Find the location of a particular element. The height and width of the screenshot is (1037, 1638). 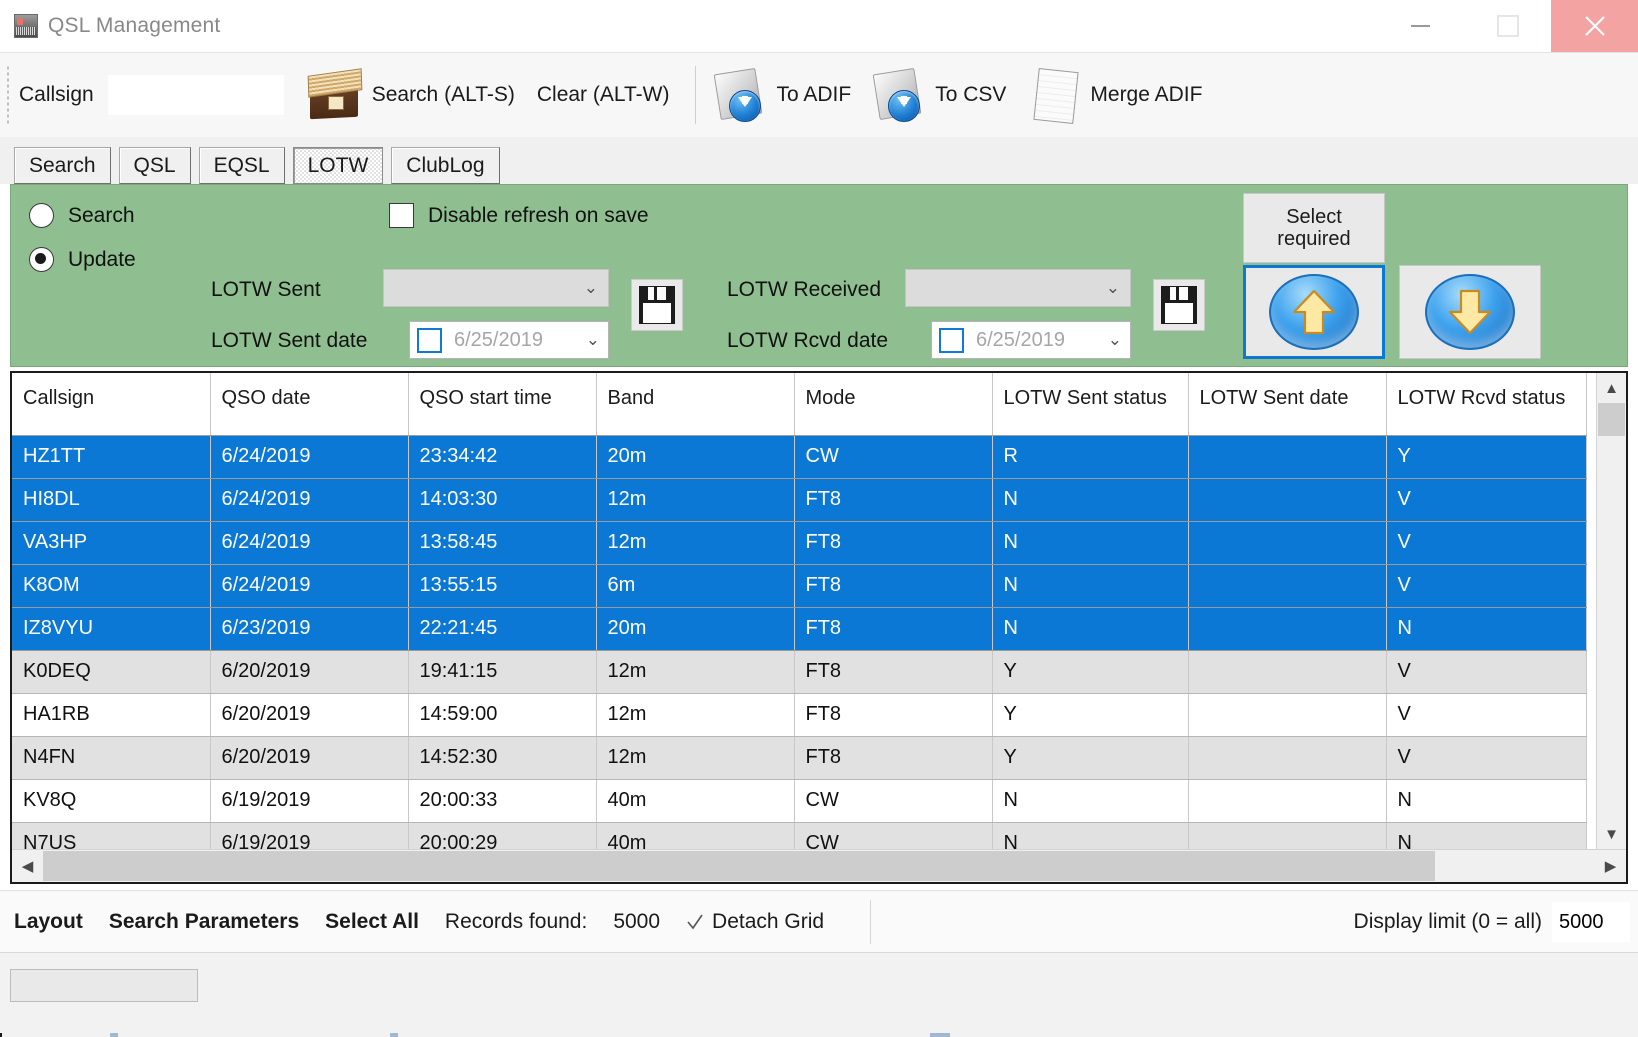

cell-qso-date: 6/20/2019 is located at coordinates (309, 758).